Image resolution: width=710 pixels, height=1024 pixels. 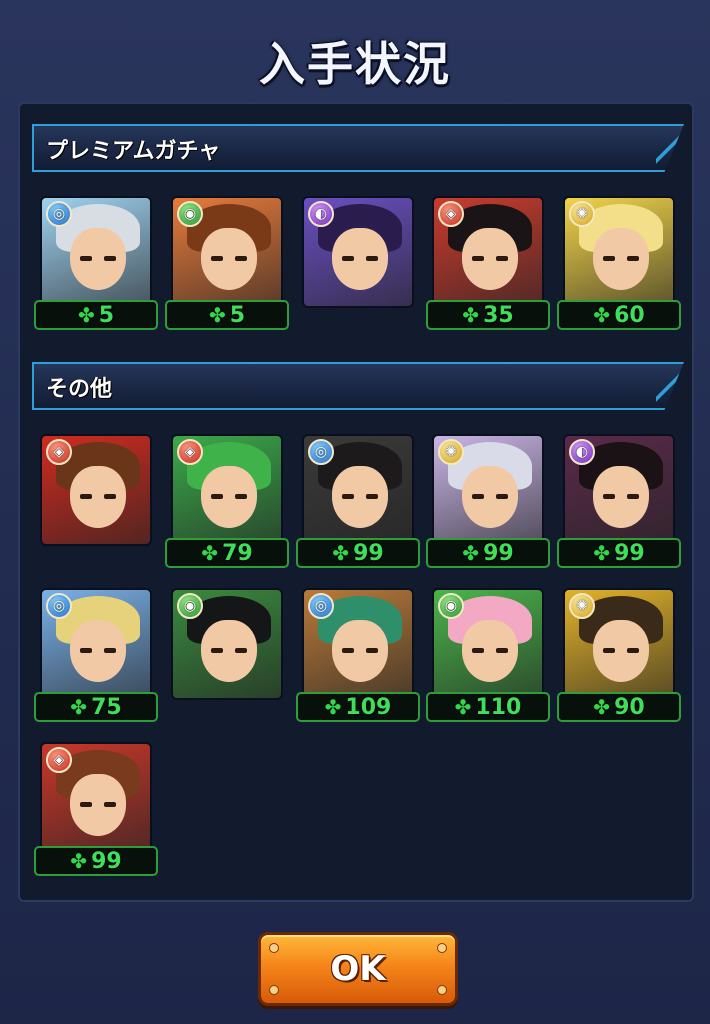 What do you see at coordinates (498, 707) in the screenshot?
I see `luck-count-value: 110` at bounding box center [498, 707].